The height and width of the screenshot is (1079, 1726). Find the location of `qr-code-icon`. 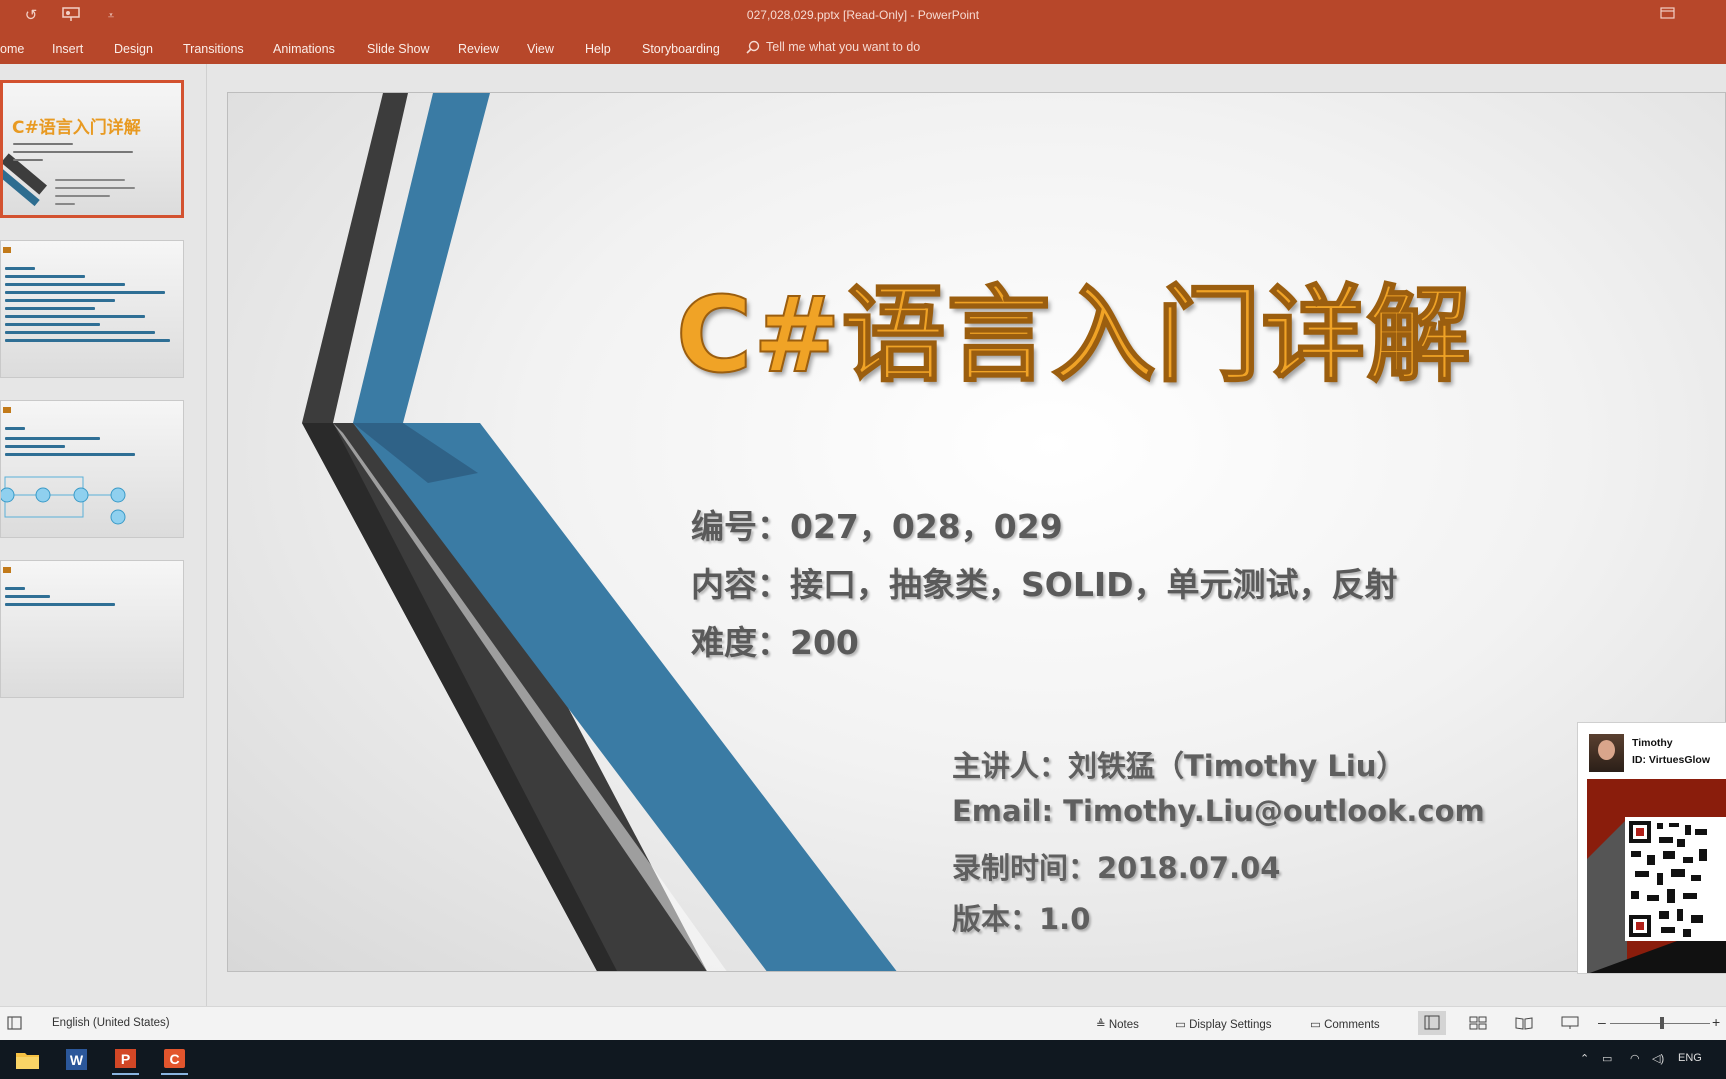

qr-code-icon is located at coordinates (1656, 895).